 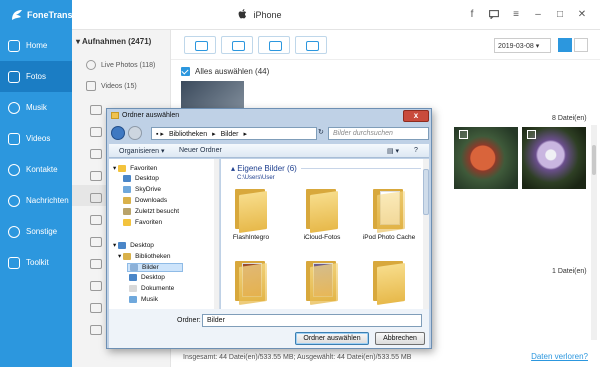 What do you see at coordinates (494, 14) in the screenshot?
I see `feedback-icon` at bounding box center [494, 14].